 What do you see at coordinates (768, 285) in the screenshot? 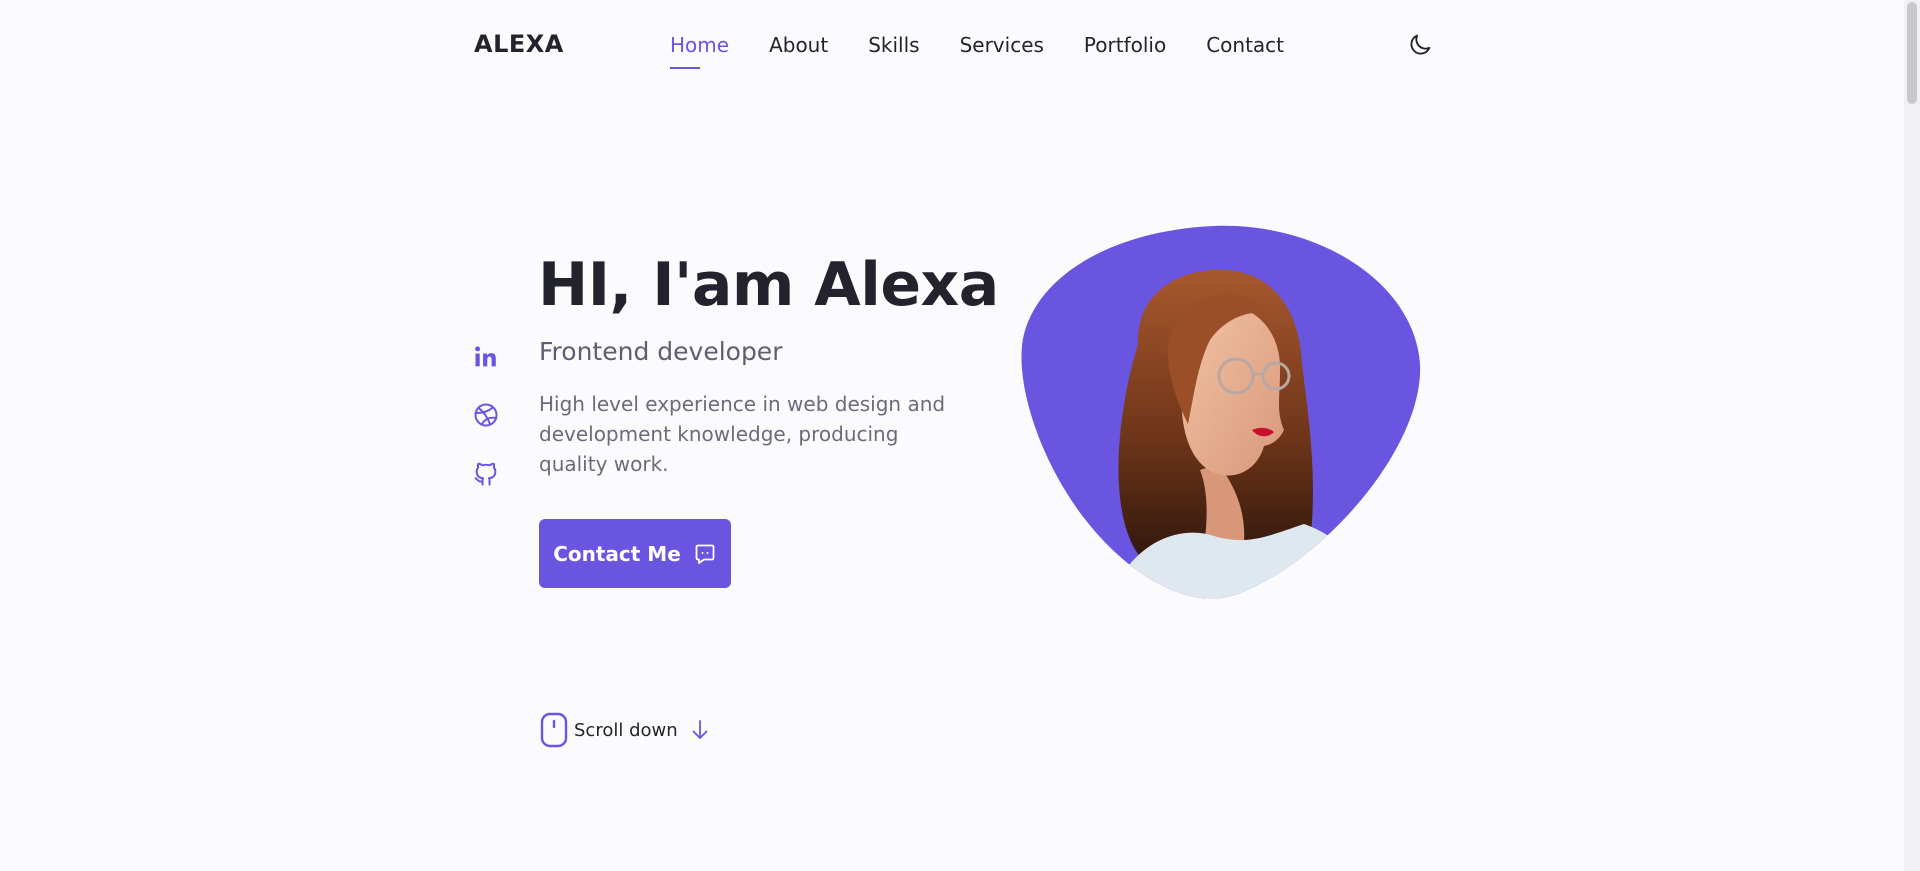
I see `hero-title: HI, I'am Alexa` at bounding box center [768, 285].